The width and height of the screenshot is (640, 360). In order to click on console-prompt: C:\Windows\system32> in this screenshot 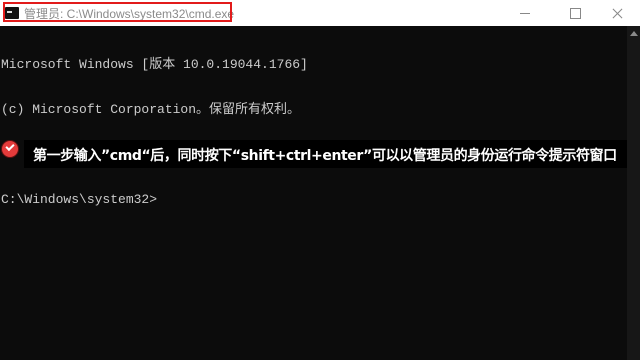, I will do `click(79, 199)`.